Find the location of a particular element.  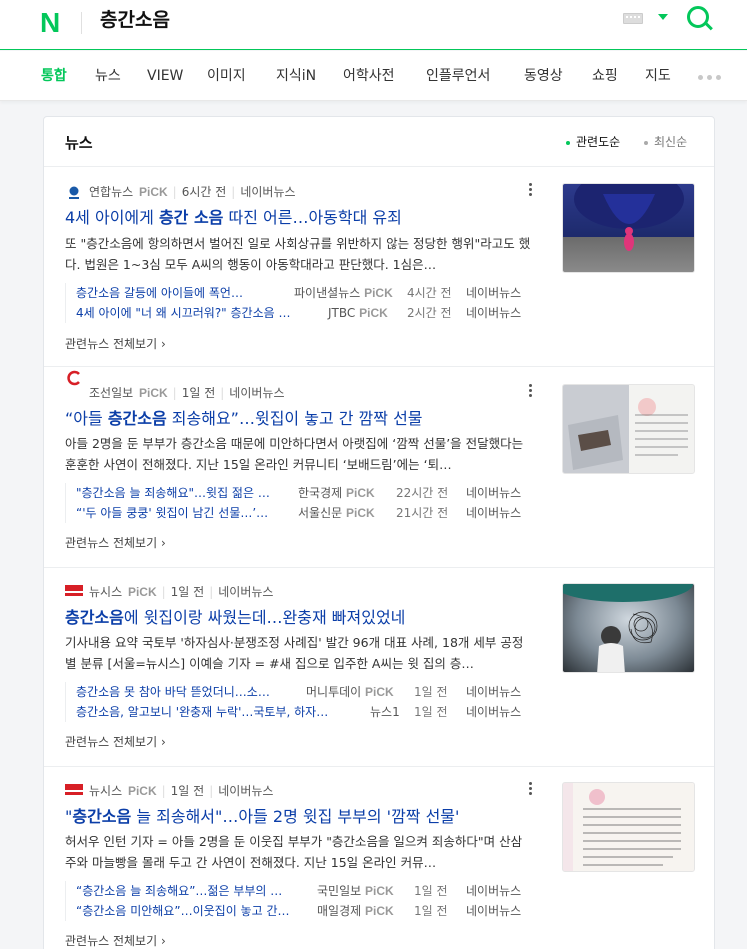

tab-influencer: 인플루언서 is located at coordinates (458, 76).